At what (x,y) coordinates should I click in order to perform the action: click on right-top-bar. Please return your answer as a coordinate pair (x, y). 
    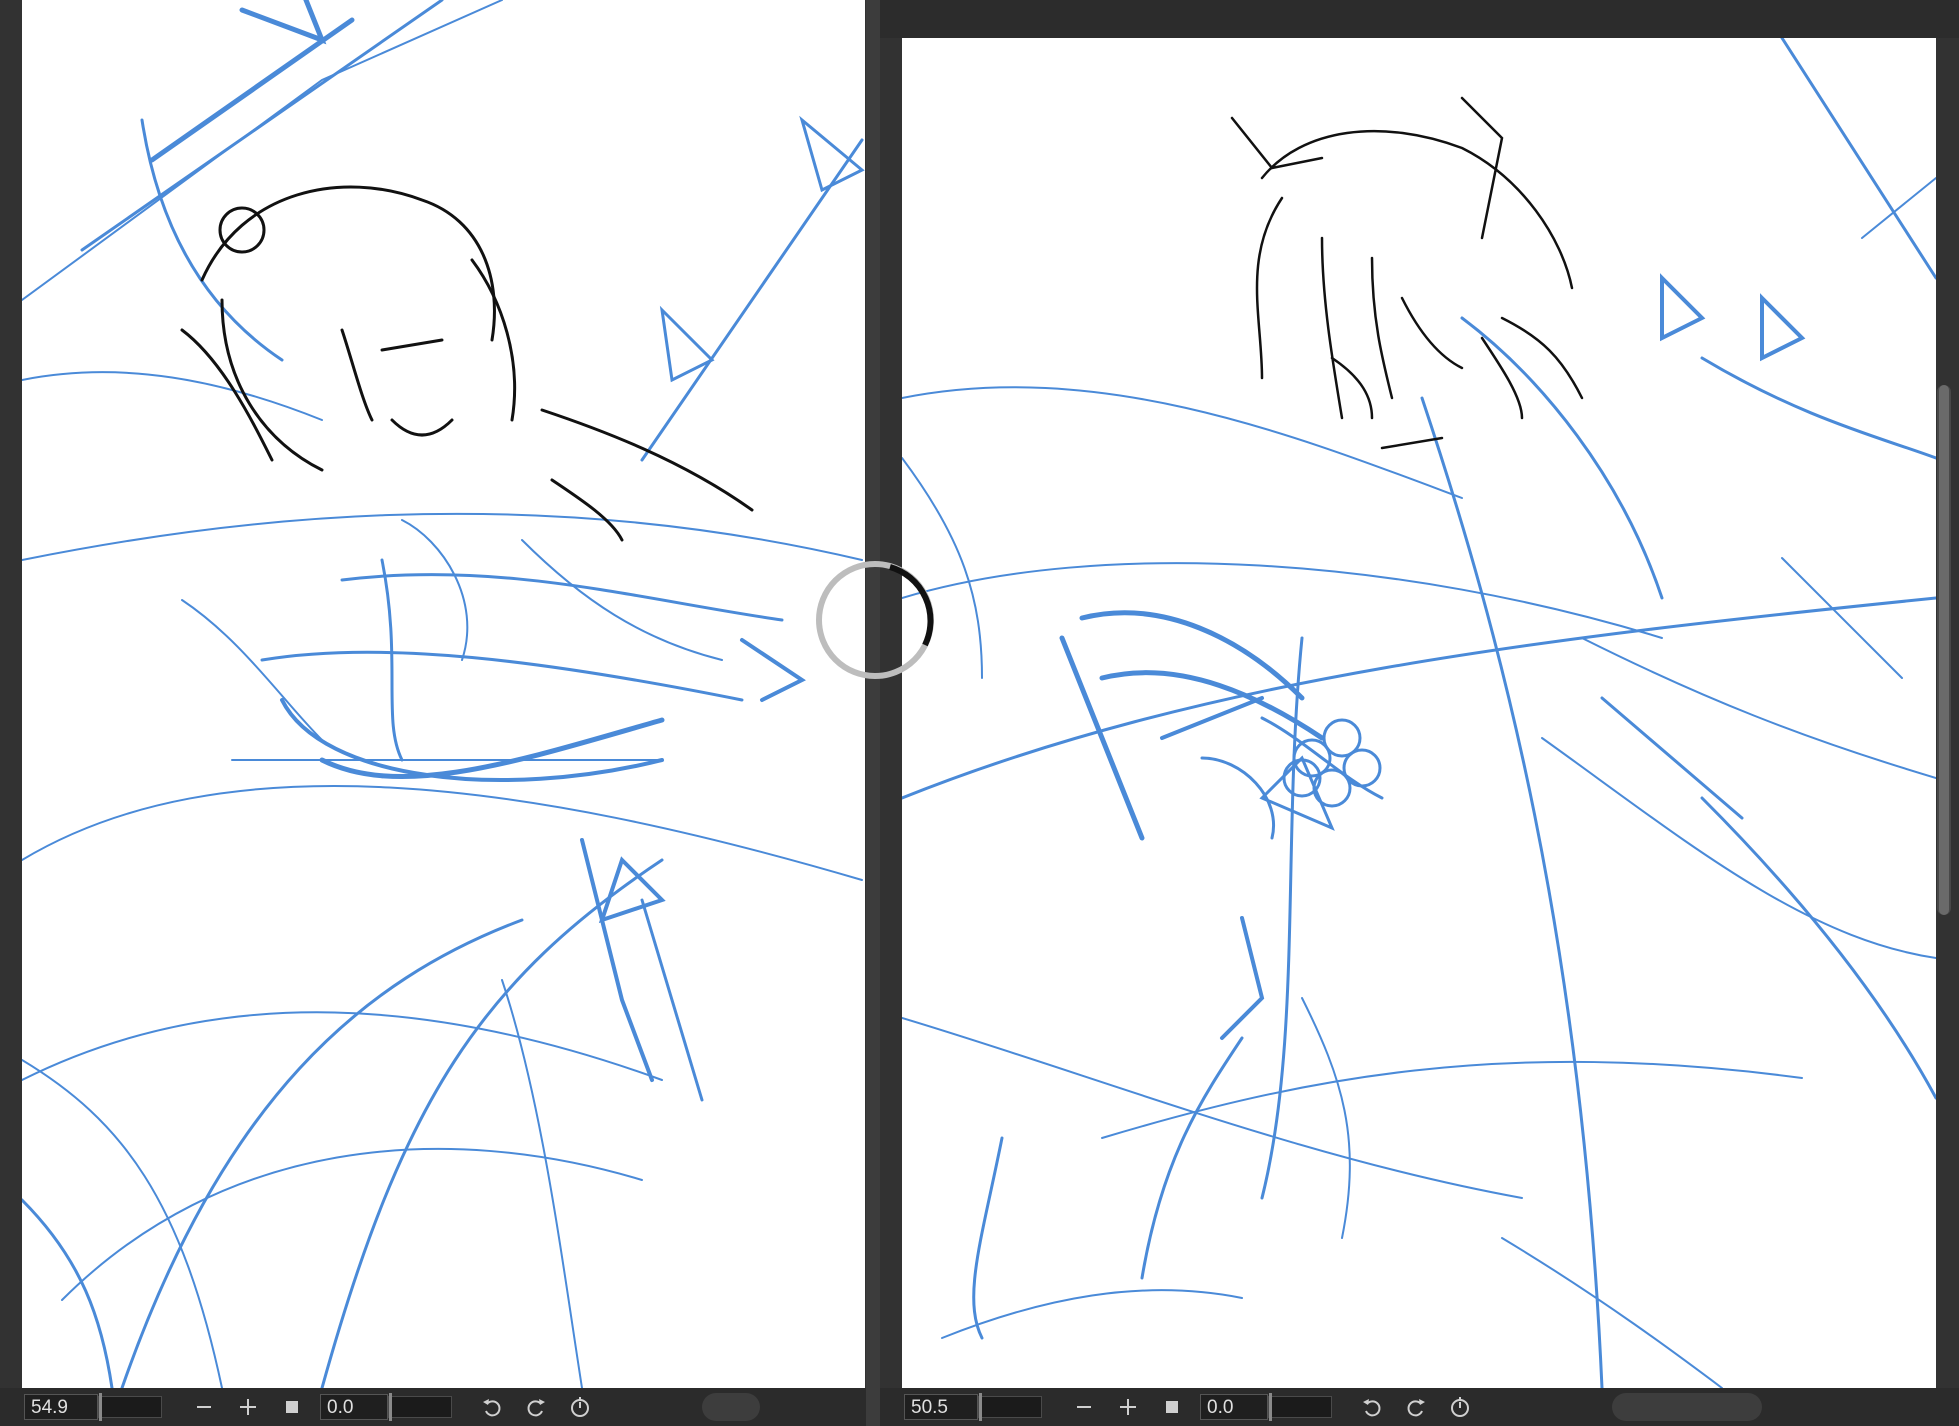
    Looking at the image, I should click on (1419, 19).